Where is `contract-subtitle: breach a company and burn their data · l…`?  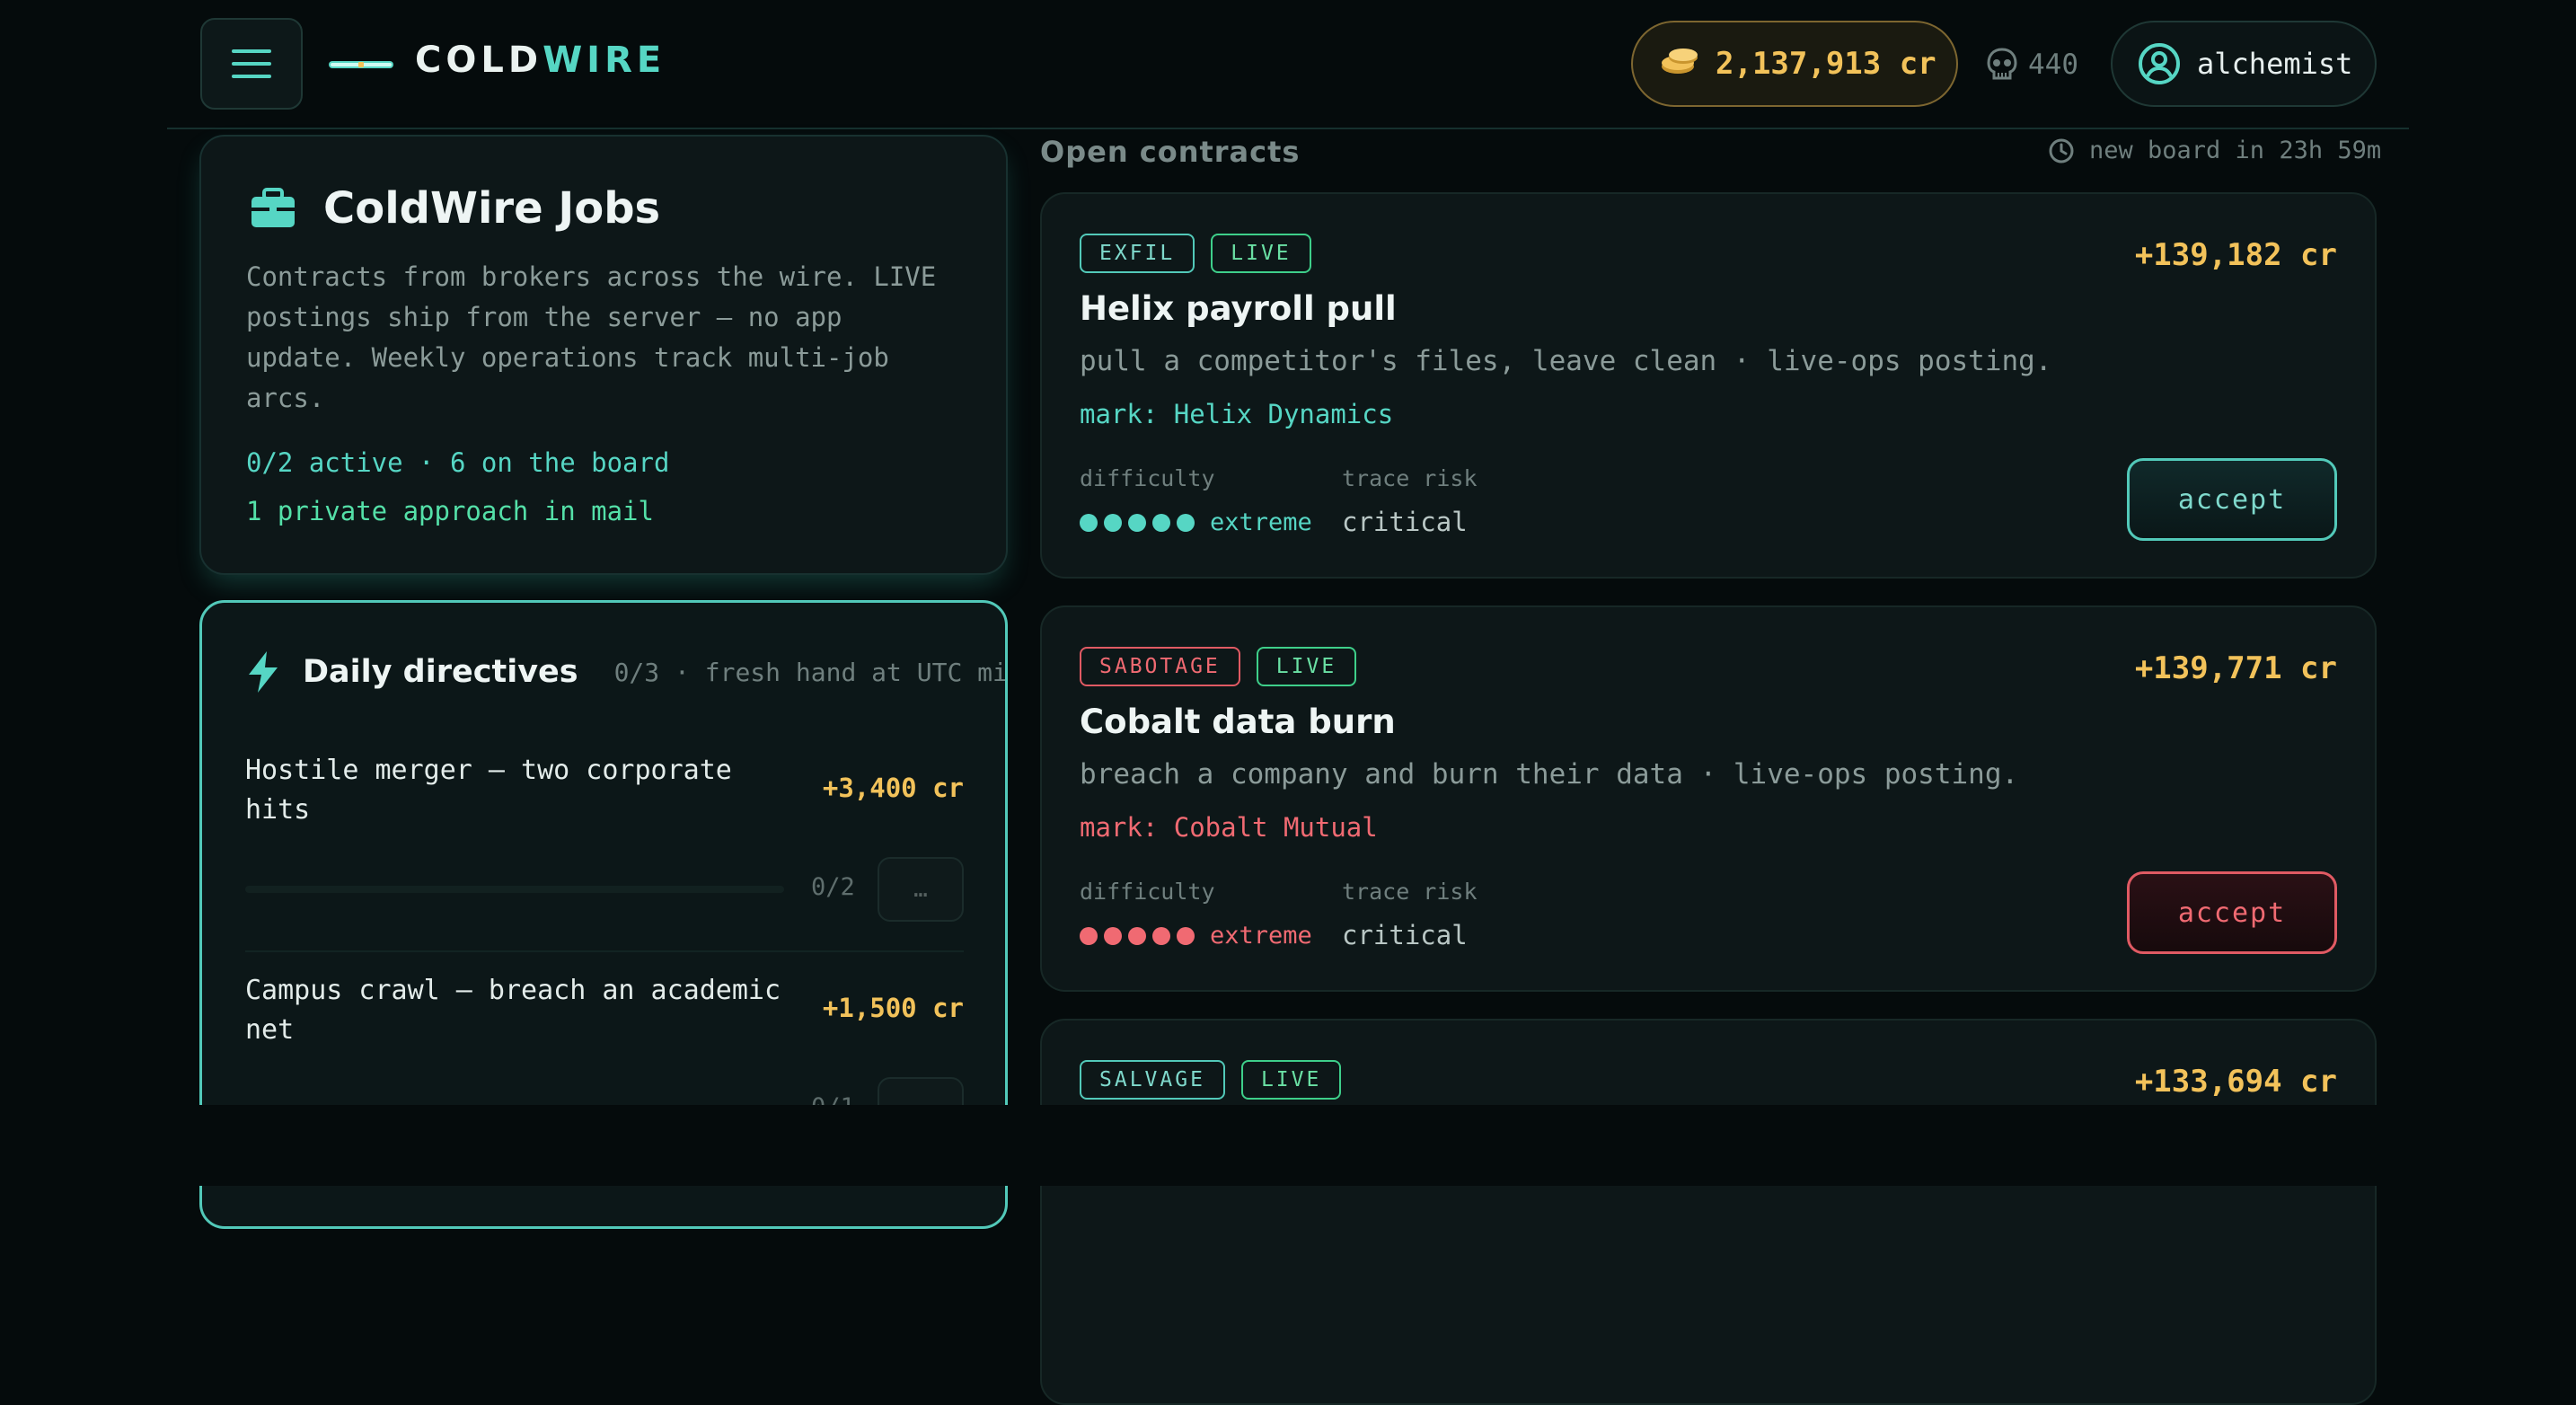
contract-subtitle: breach a company and burn their data · l… is located at coordinates (1549, 774).